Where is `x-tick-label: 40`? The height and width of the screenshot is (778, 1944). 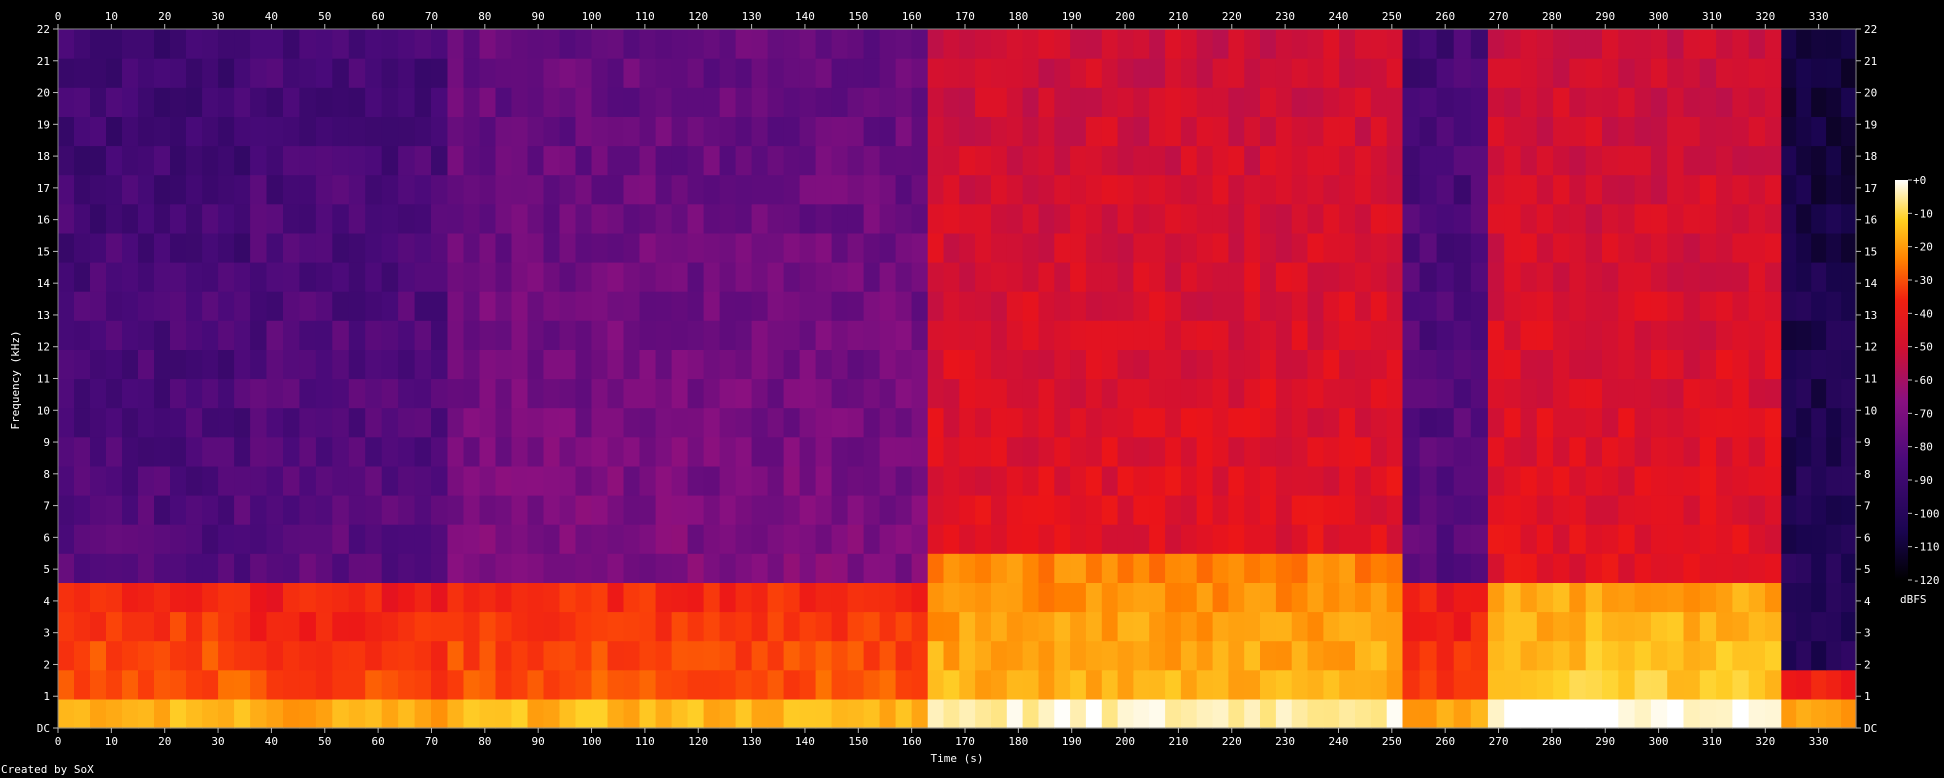 x-tick-label: 40 is located at coordinates (271, 741).